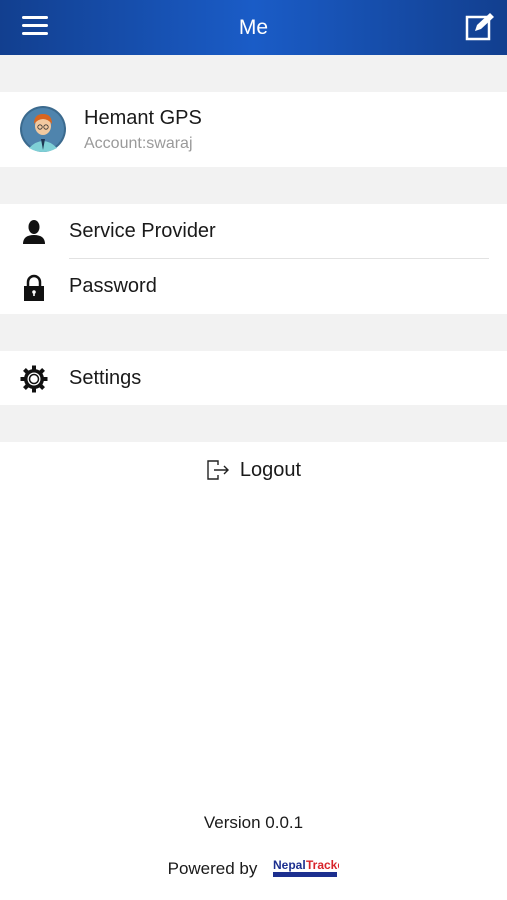 This screenshot has width=507, height=900. What do you see at coordinates (34, 287) in the screenshot?
I see `lock-icon` at bounding box center [34, 287].